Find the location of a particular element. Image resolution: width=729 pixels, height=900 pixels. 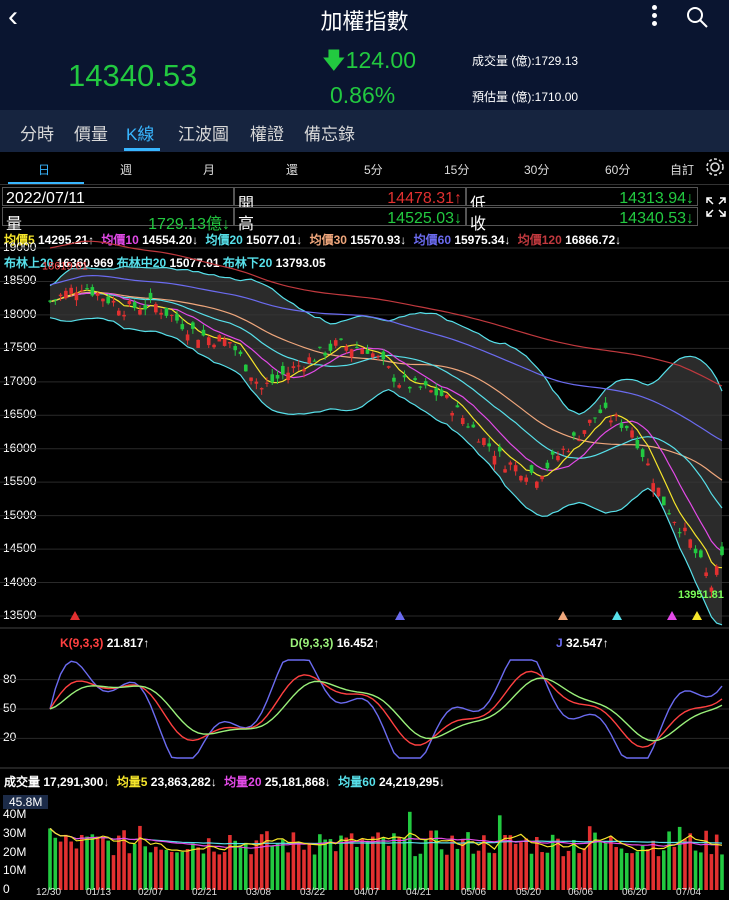

date-tick-8: 05/06 is located at coordinates (474, 892).